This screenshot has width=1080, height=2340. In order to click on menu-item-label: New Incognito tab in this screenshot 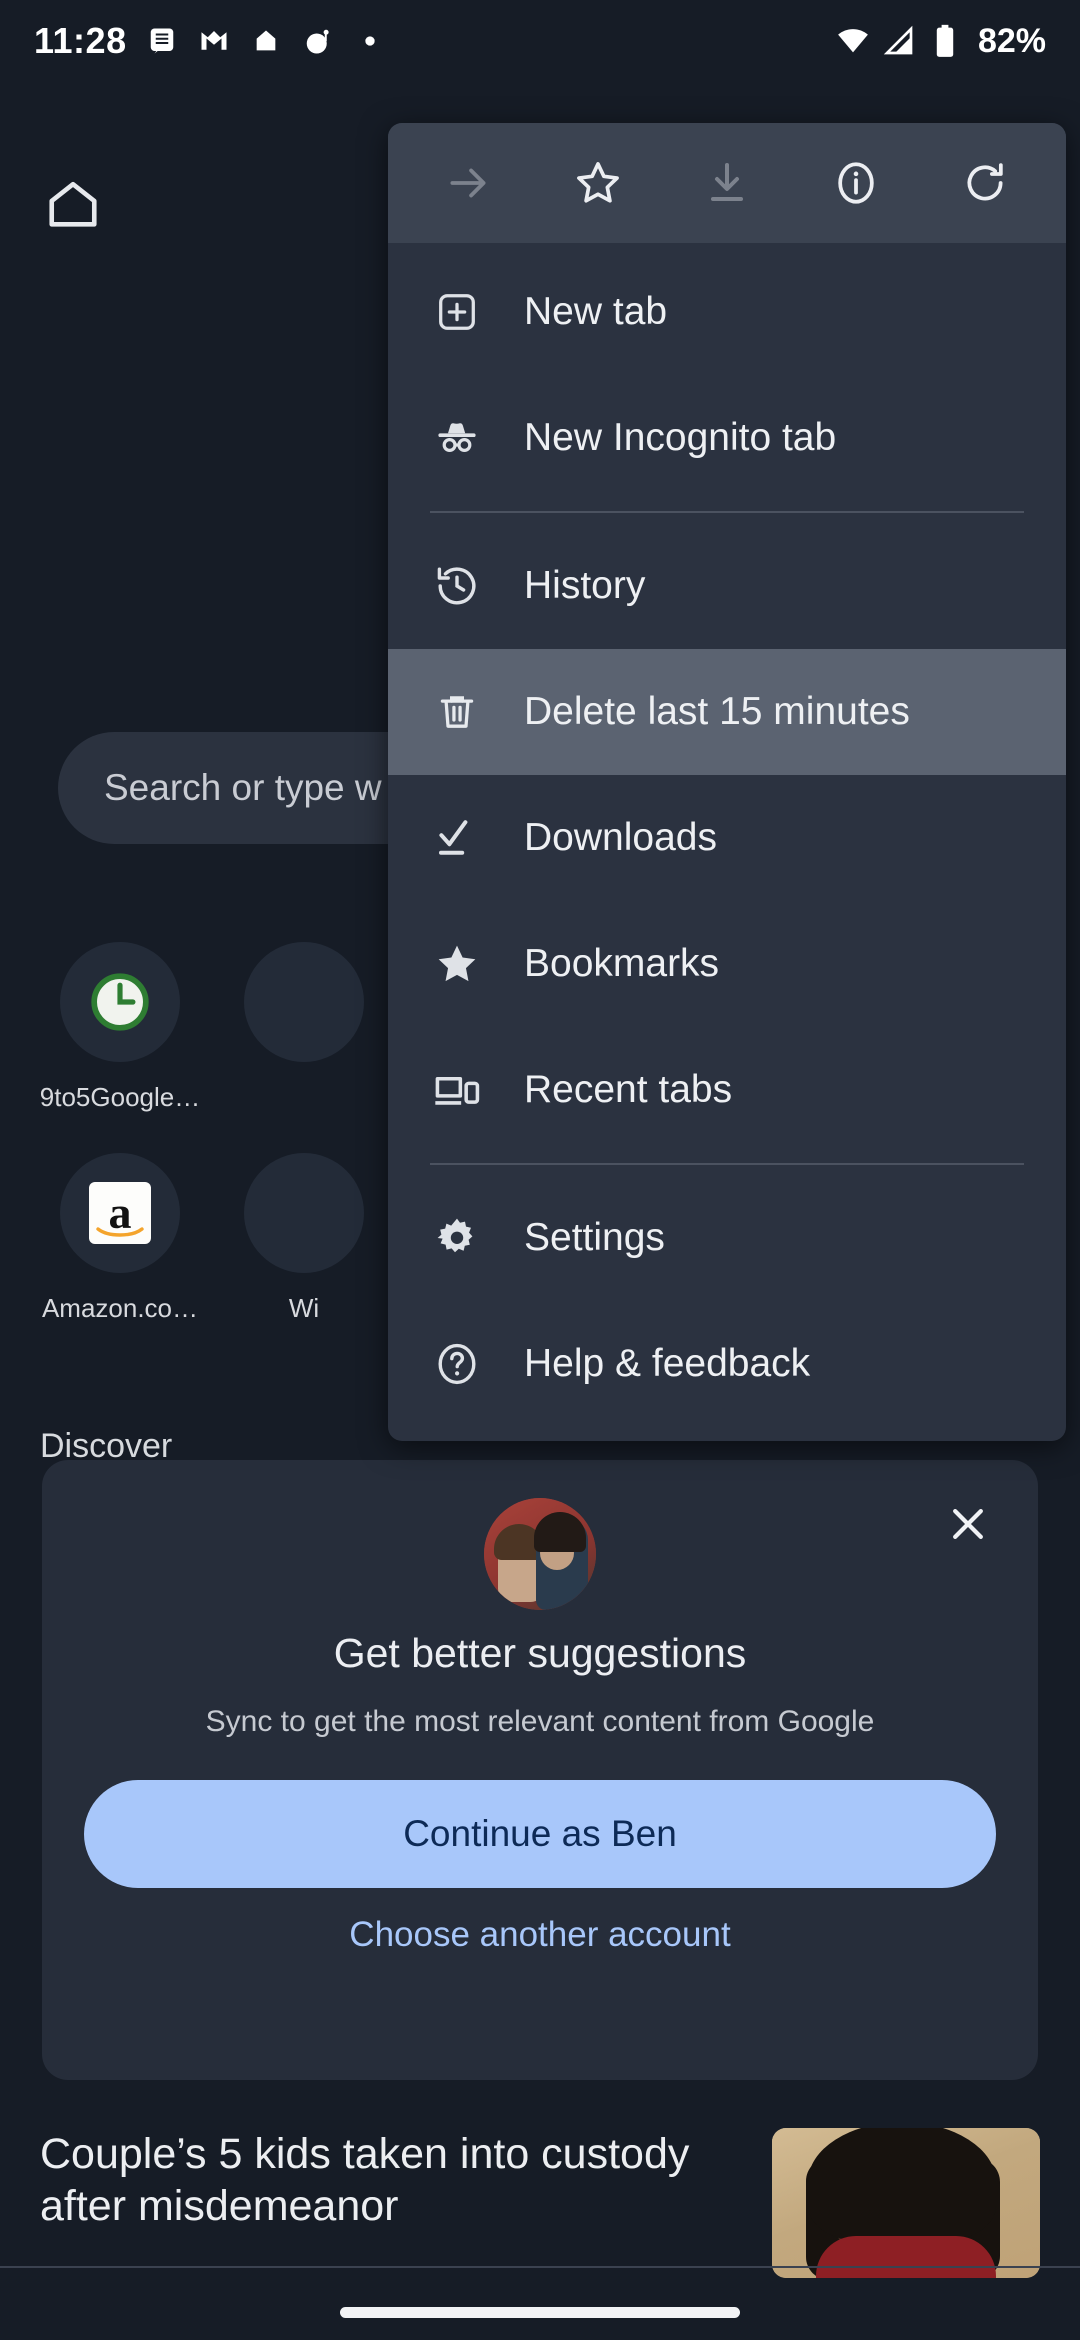, I will do `click(680, 437)`.